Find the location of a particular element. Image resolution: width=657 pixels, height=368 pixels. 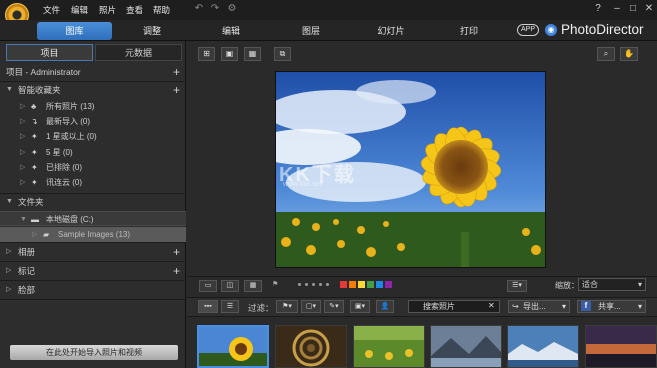

help-button: ? is located at coordinates (598, 9).